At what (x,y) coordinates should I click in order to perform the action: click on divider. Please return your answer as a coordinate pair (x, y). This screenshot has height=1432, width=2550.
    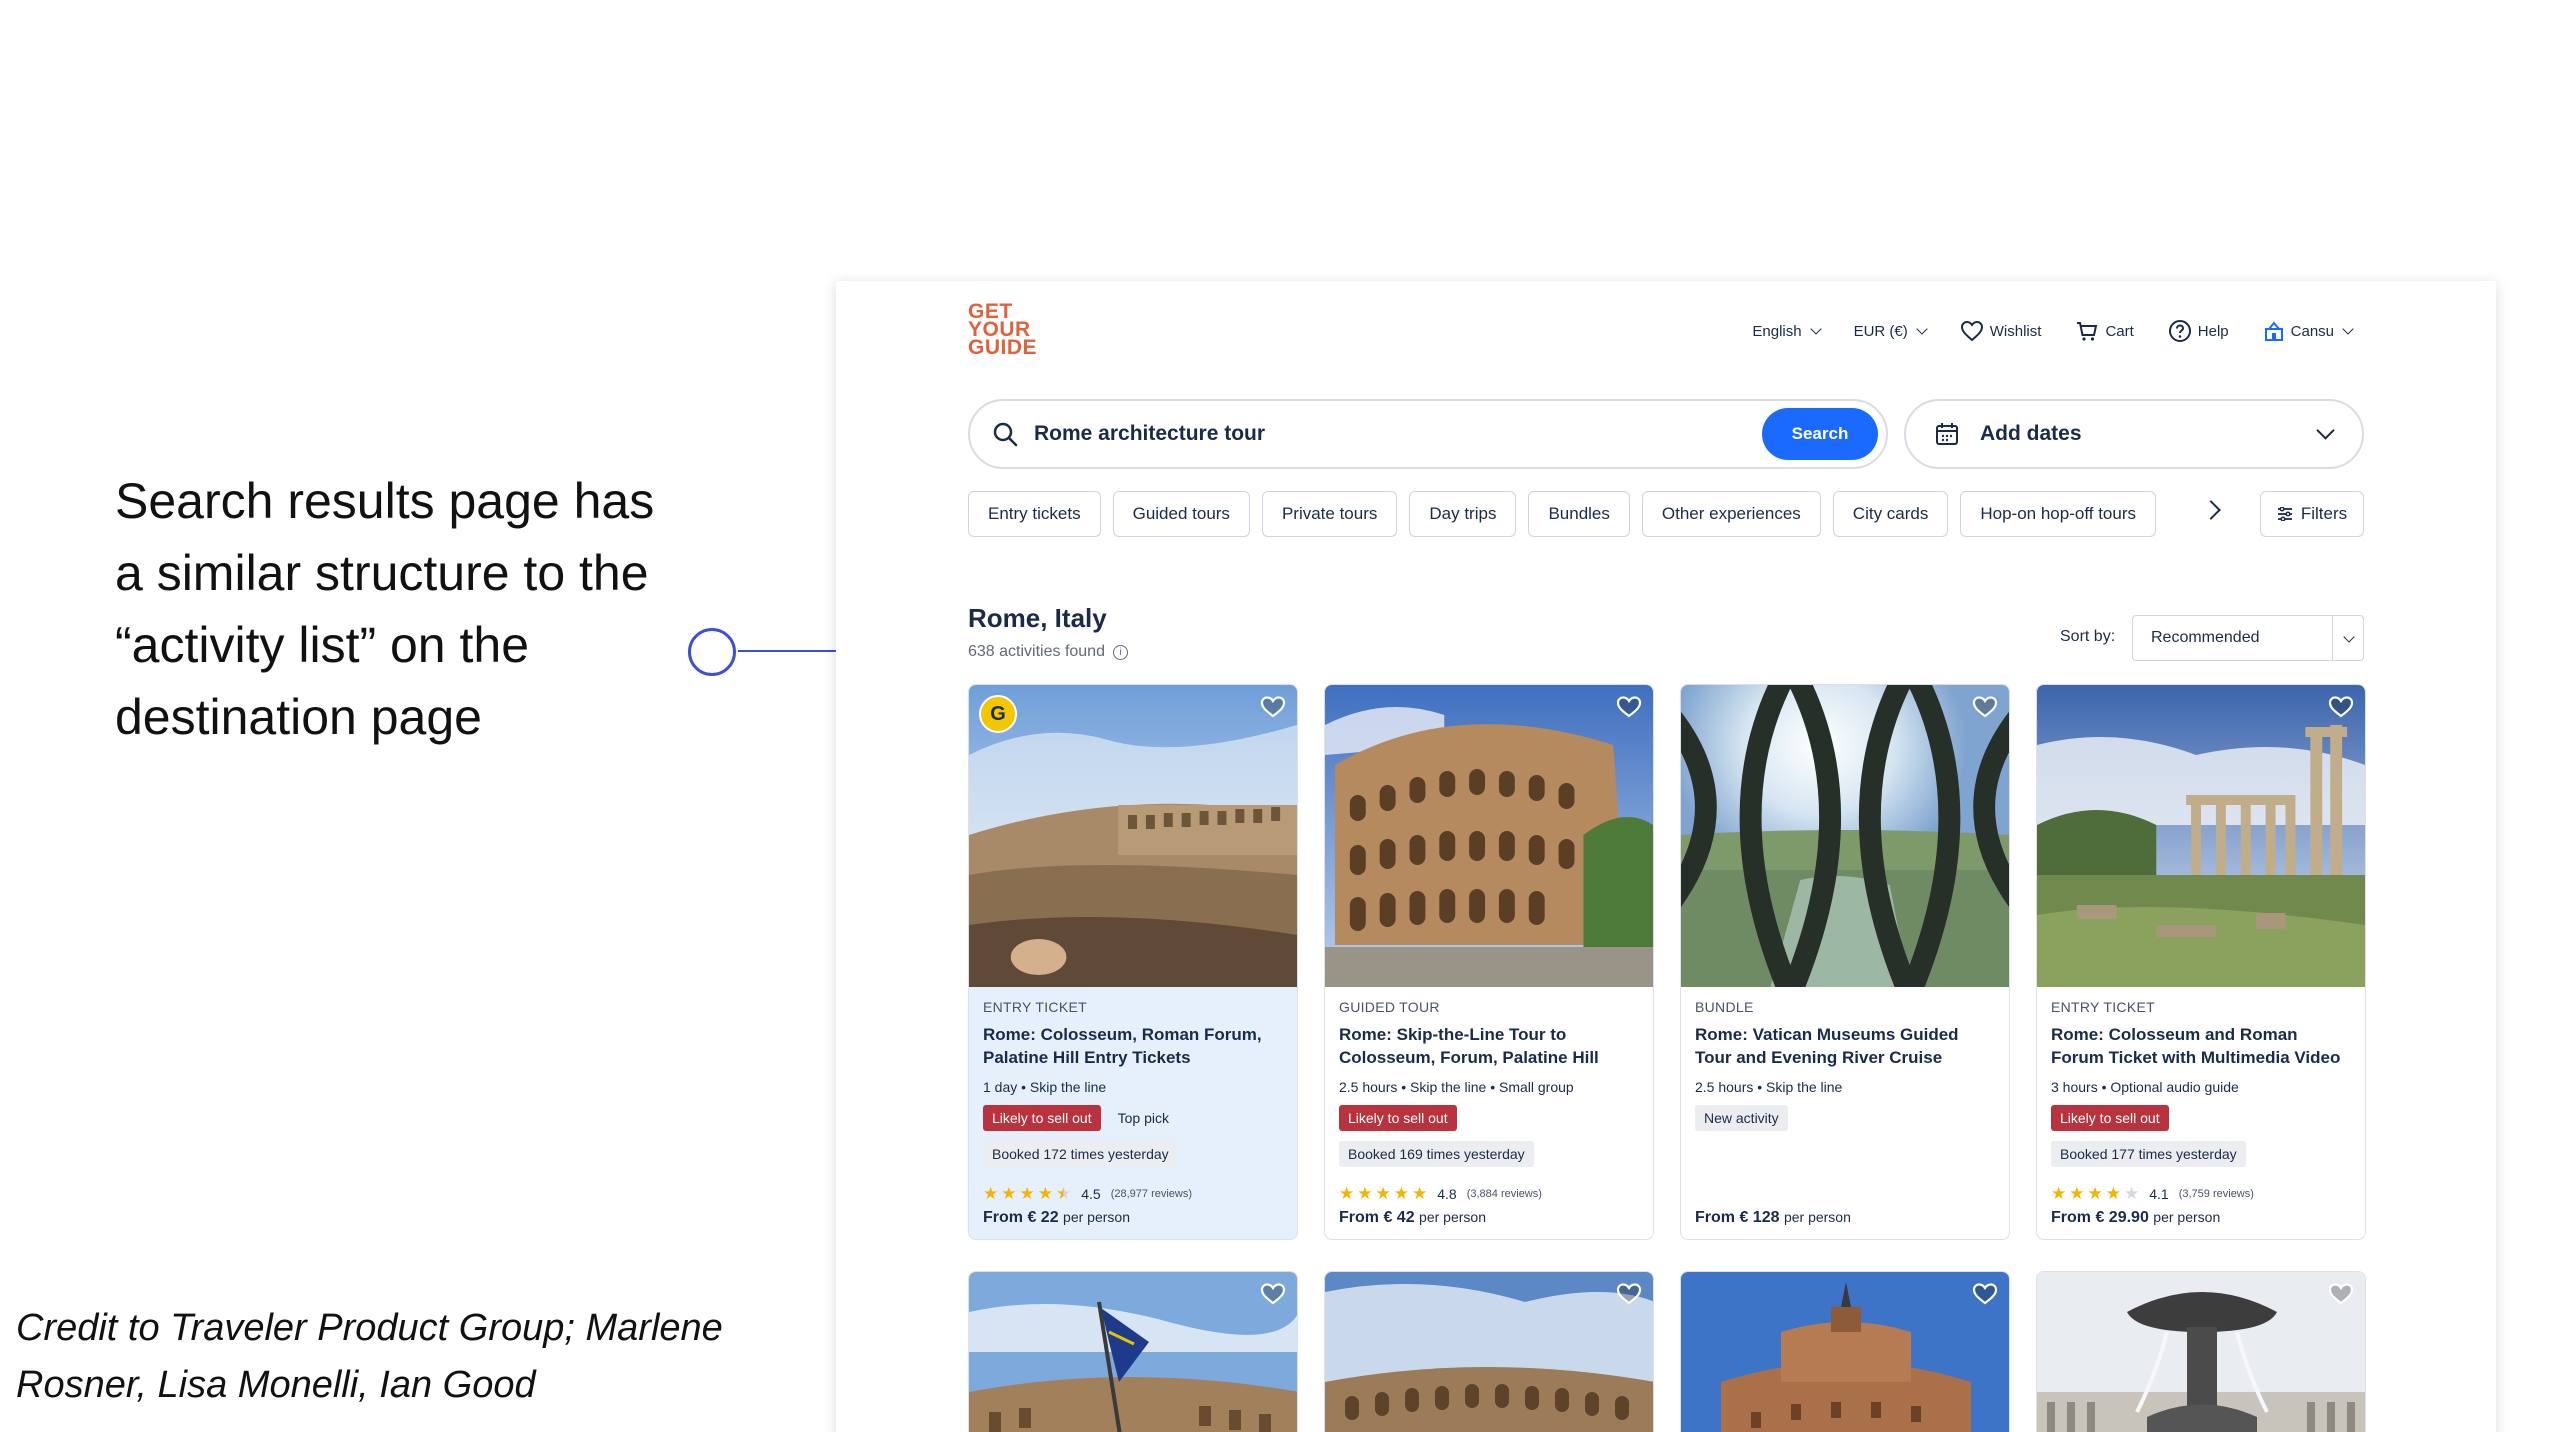
    Looking at the image, I should click on (2332, 638).